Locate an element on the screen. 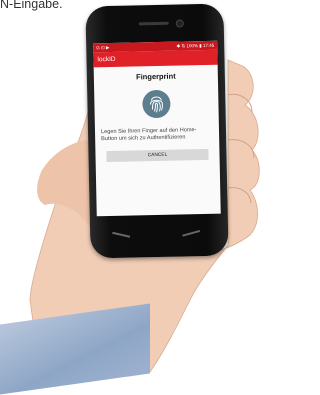 This screenshot has height=395, width=320. dialog-title: Fingerprint is located at coordinates (155, 76).